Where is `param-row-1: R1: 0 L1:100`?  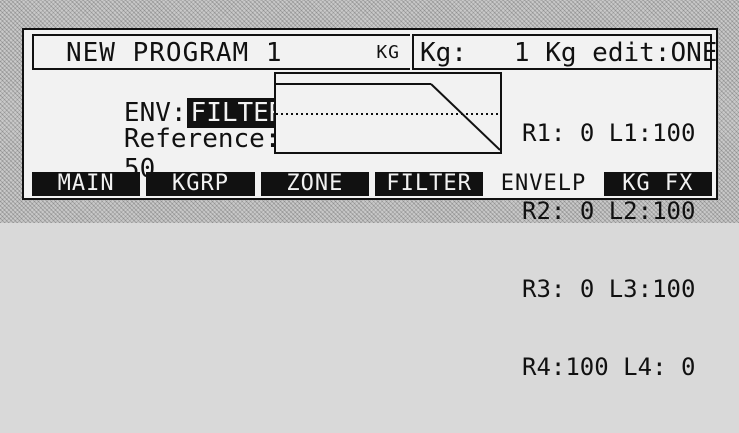 param-row-1: R1: 0 L1:100 is located at coordinates (608, 133).